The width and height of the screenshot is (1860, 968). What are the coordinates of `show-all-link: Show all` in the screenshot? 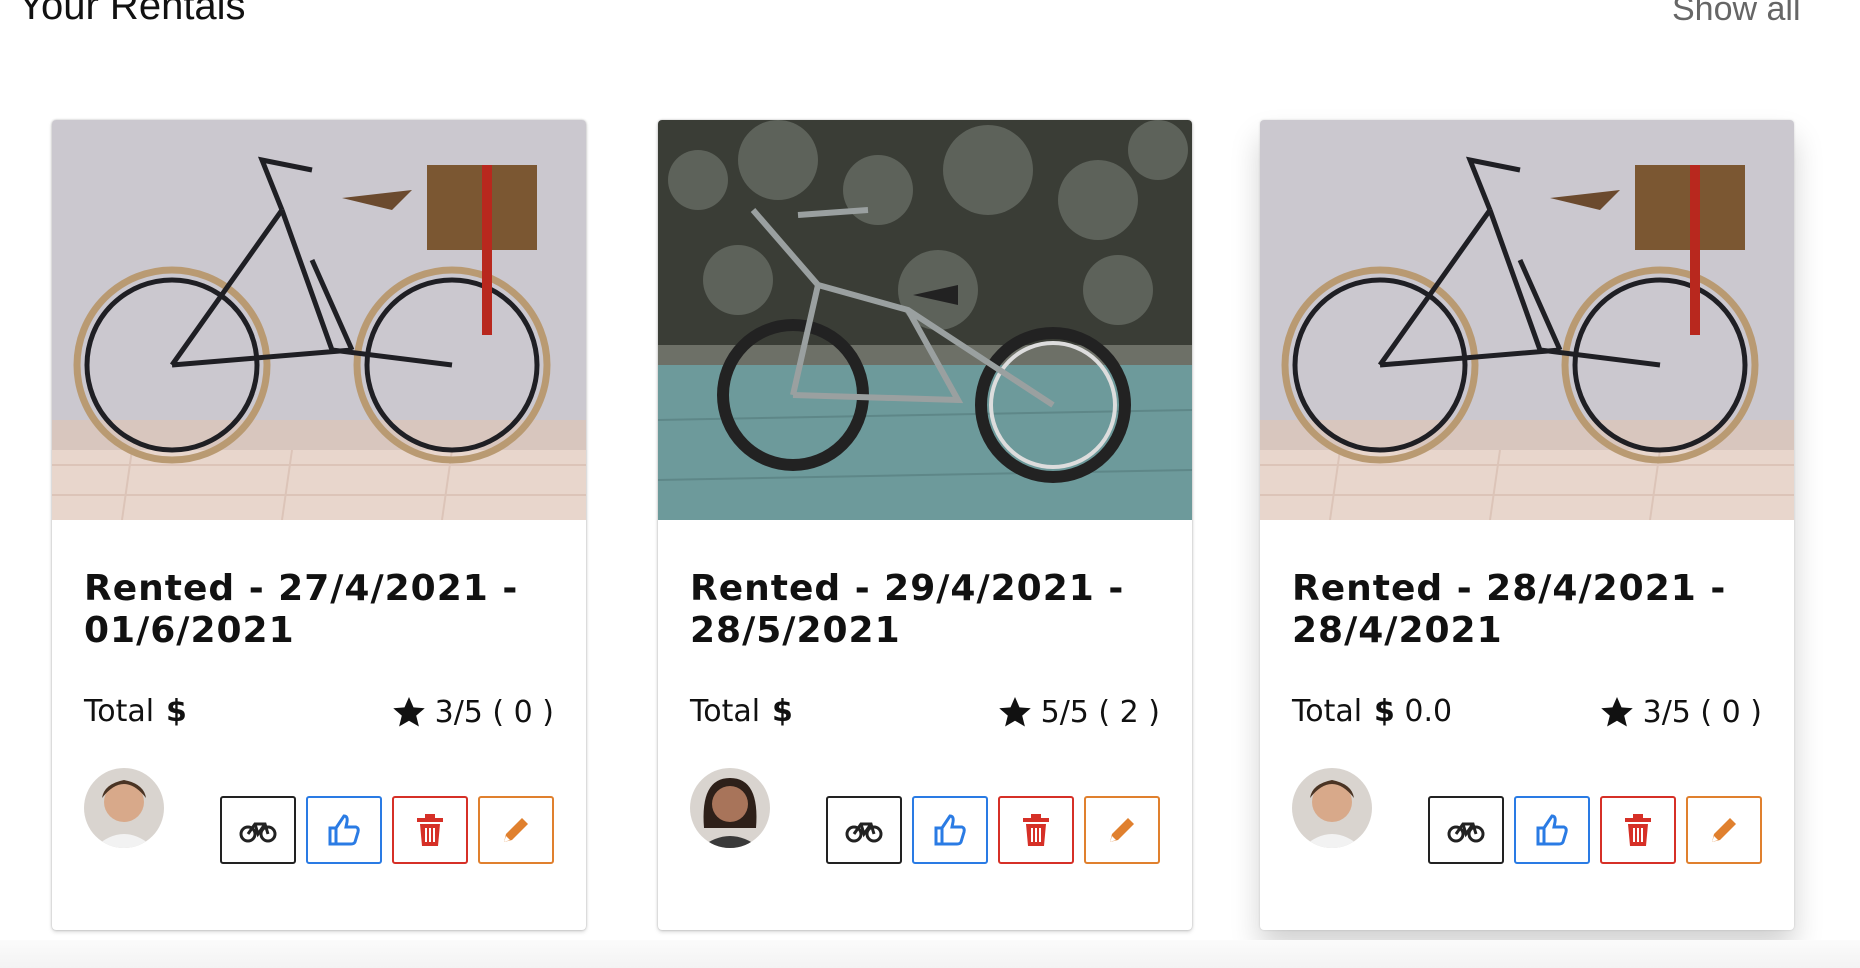 It's located at (1736, 14).